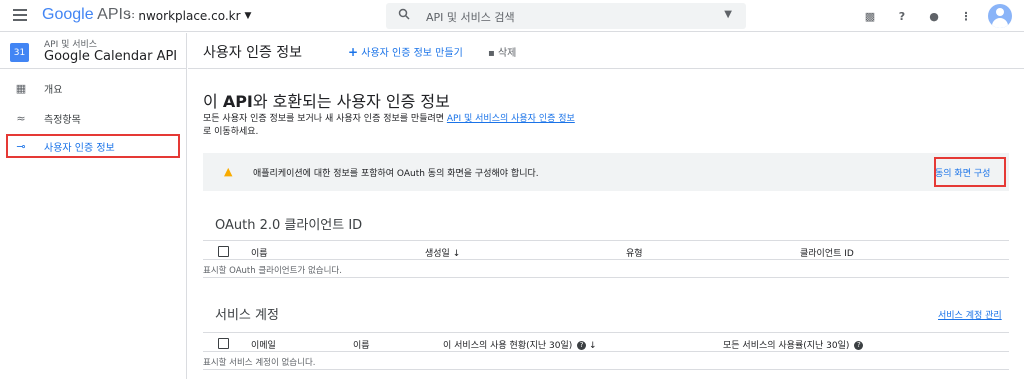  Describe the element at coordinates (62, 120) in the screenshot. I see `sidebar-item-label: 측정항목` at that location.